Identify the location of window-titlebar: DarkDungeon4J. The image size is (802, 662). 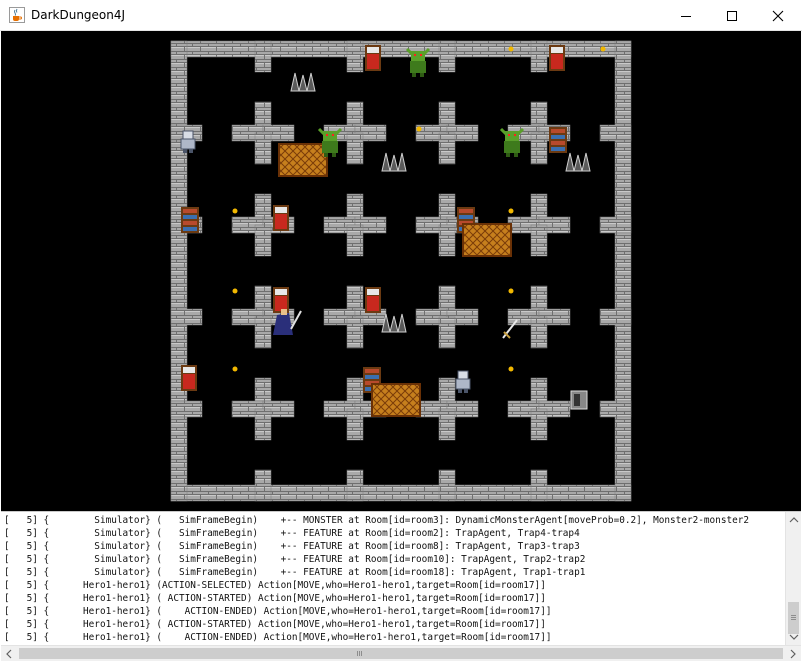
(401, 15).